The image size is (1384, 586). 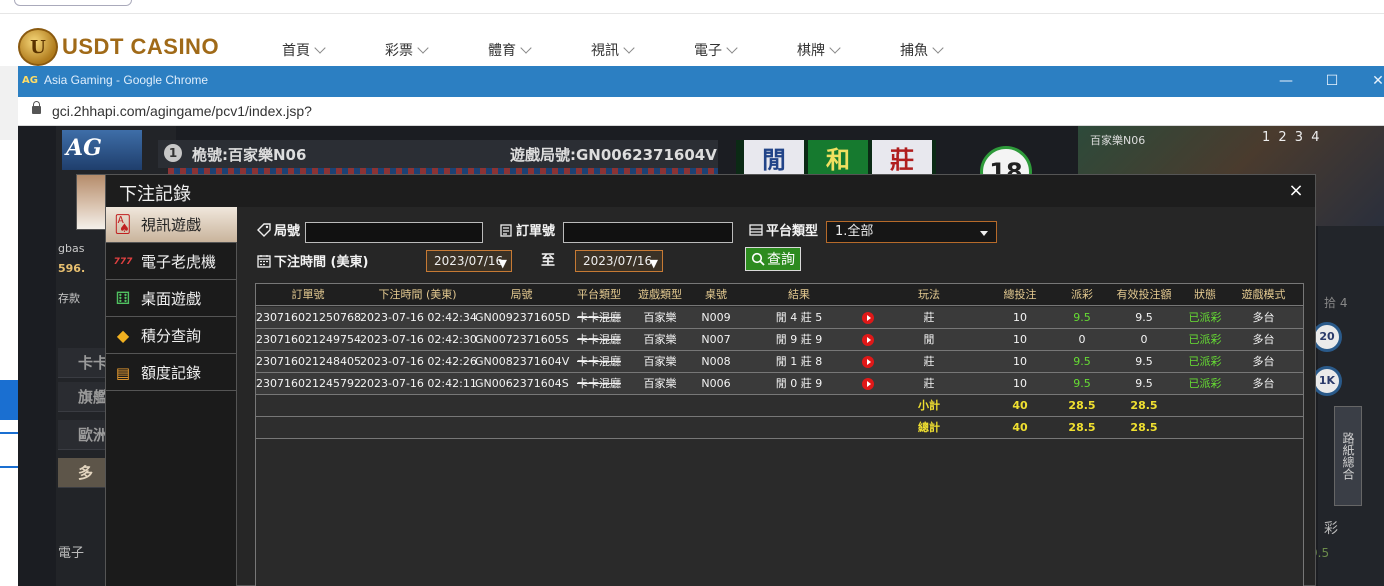 I want to click on round-input, so click(x=394, y=232).